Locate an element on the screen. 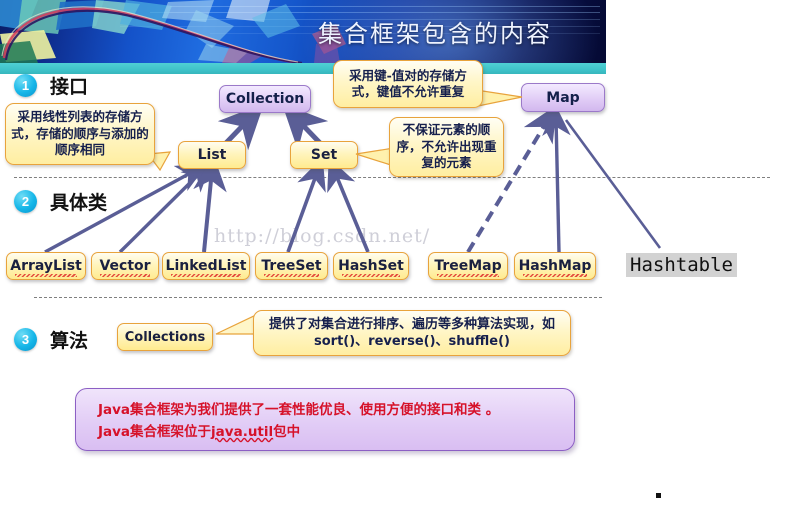  node-treeset: TreeSet is located at coordinates (291, 266).